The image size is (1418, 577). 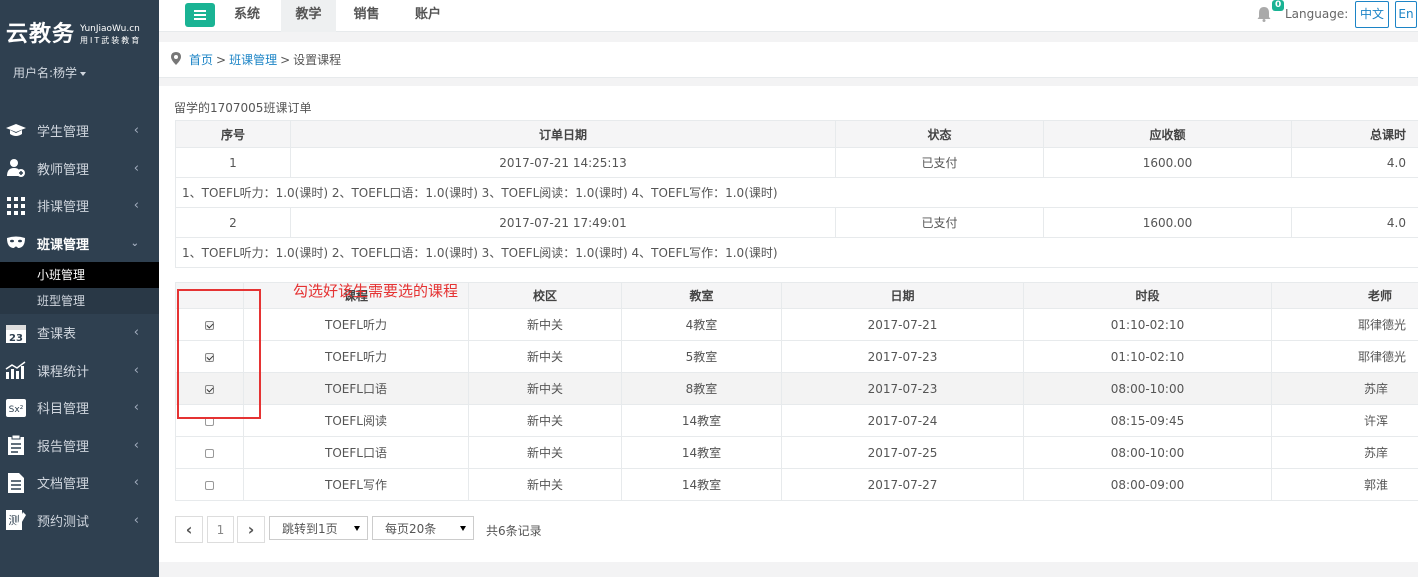 What do you see at coordinates (1344, 484) in the screenshot?
I see `cell-teacher: 郭淮` at bounding box center [1344, 484].